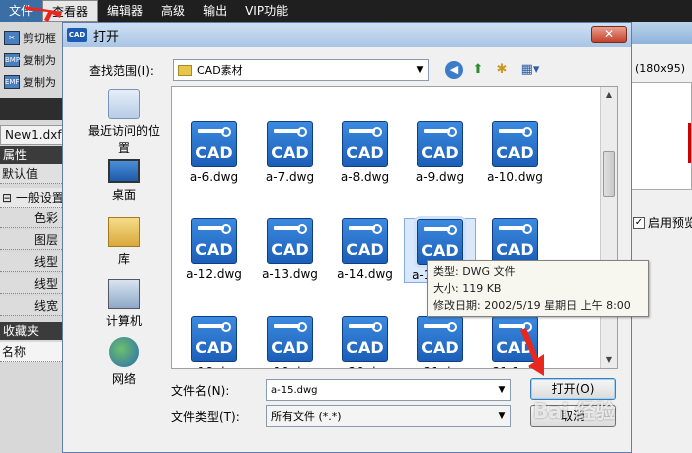 The height and width of the screenshot is (453, 692). Describe the element at coordinates (530, 70) in the screenshot. I see `view-menu-icon: ▦▾` at that location.